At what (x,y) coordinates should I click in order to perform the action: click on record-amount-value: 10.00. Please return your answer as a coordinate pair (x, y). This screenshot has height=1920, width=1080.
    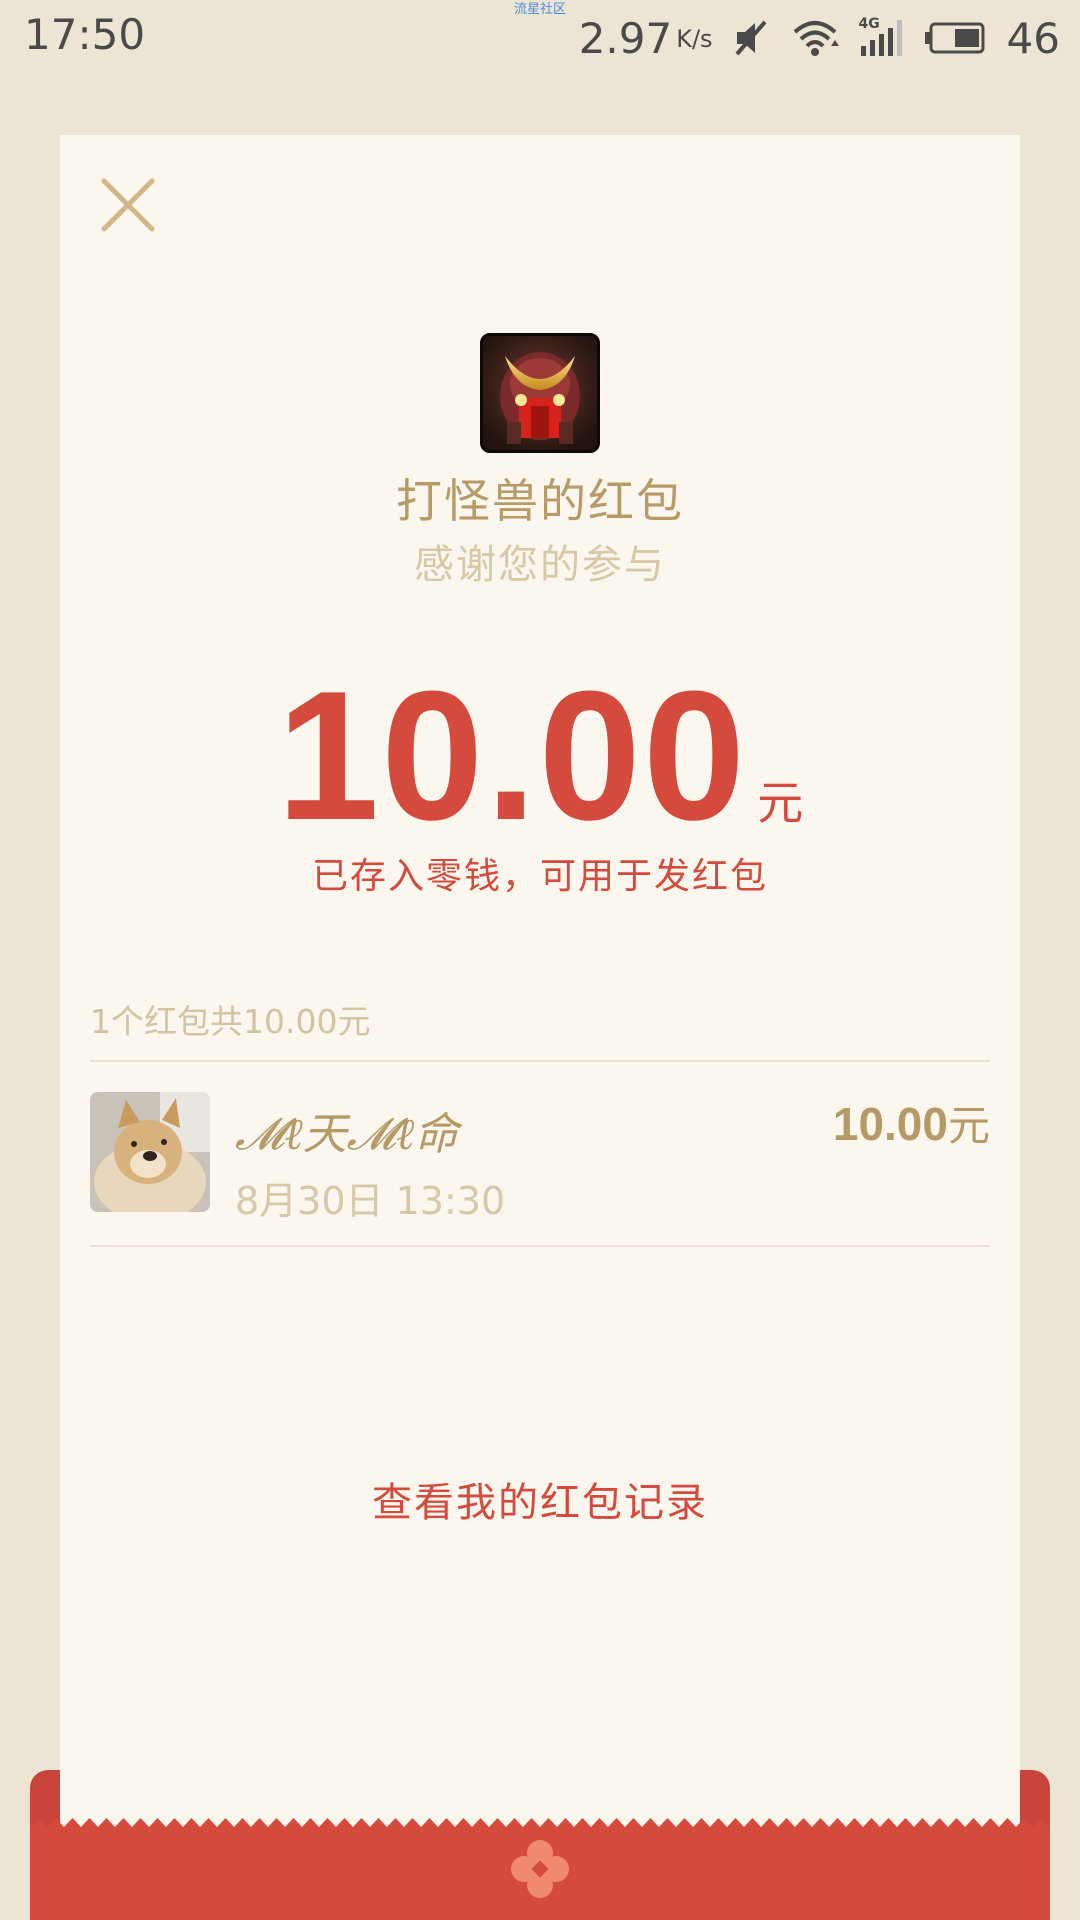
    Looking at the image, I should click on (890, 1124).